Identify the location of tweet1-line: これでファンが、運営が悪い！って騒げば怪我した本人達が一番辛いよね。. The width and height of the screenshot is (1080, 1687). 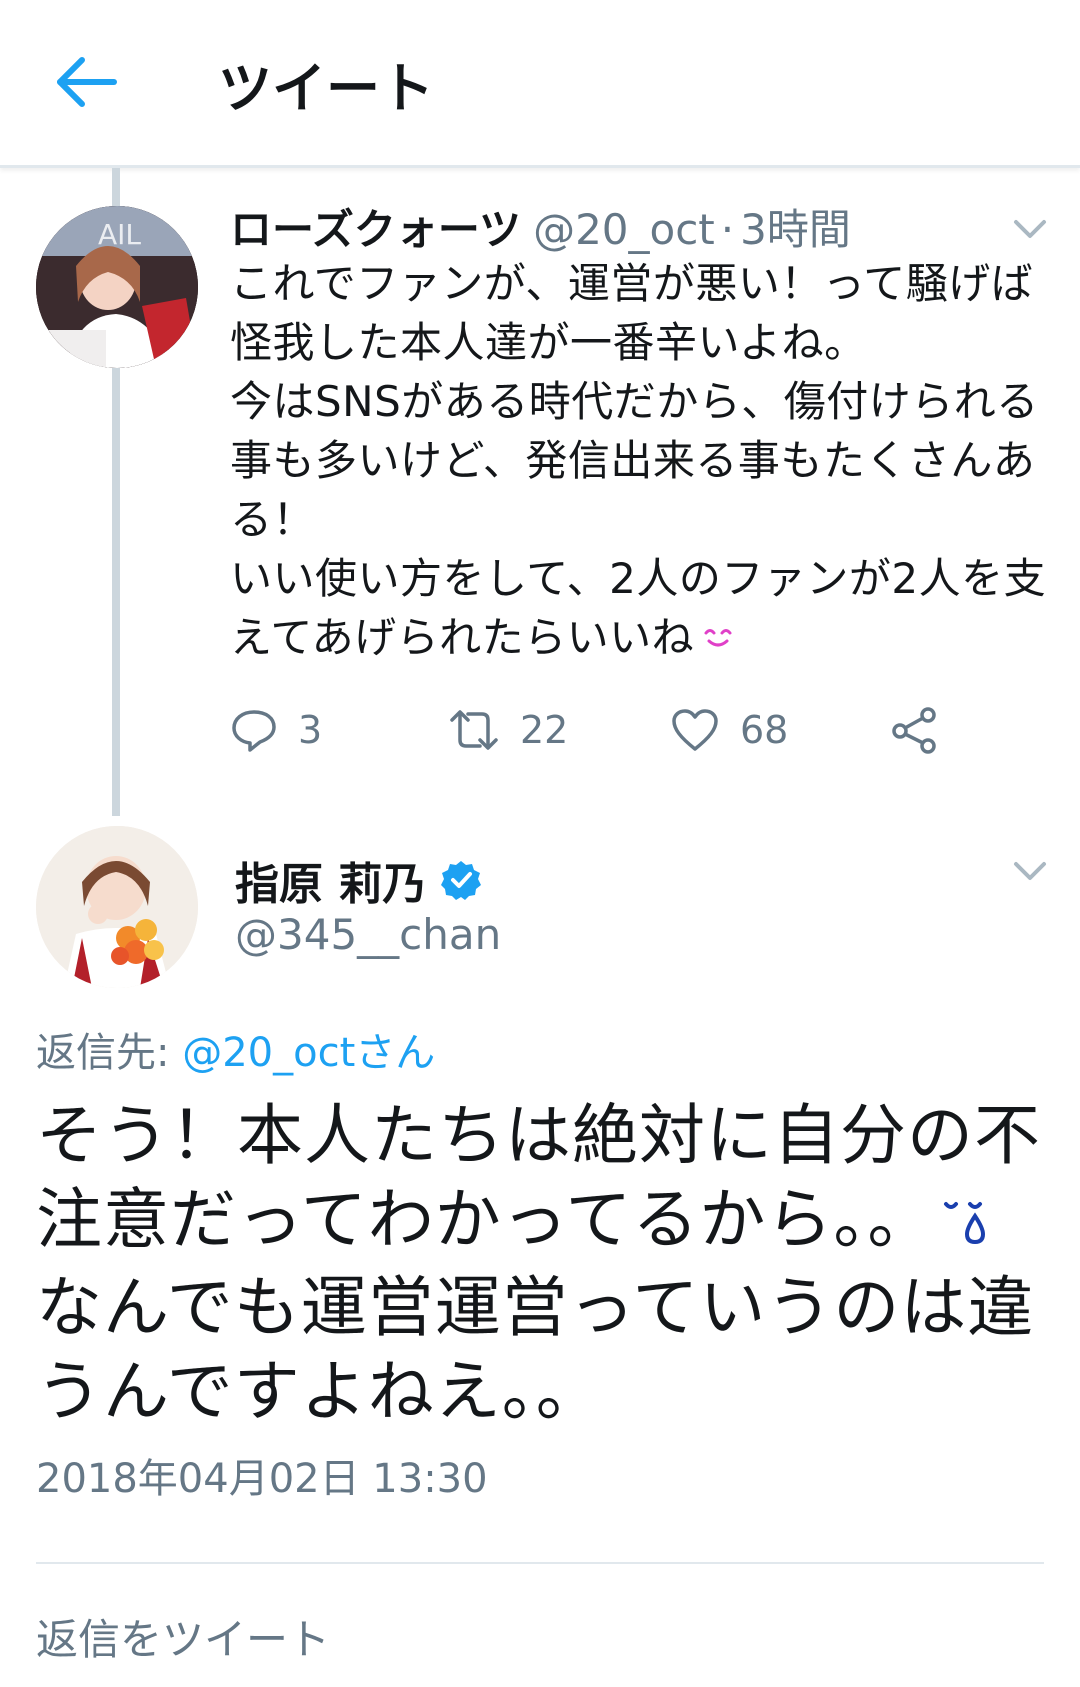
(632, 313).